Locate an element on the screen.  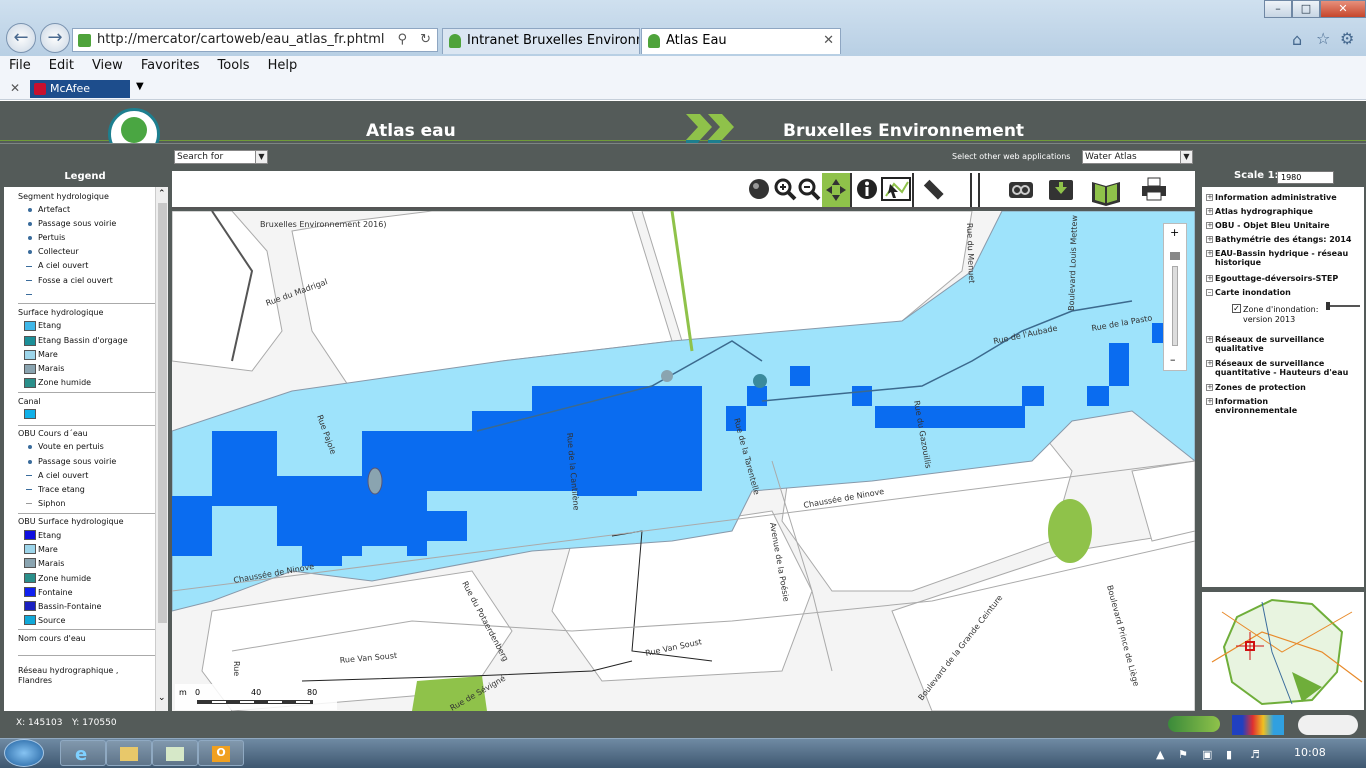
clock: 10:08 is located at coordinates (1310, 752).